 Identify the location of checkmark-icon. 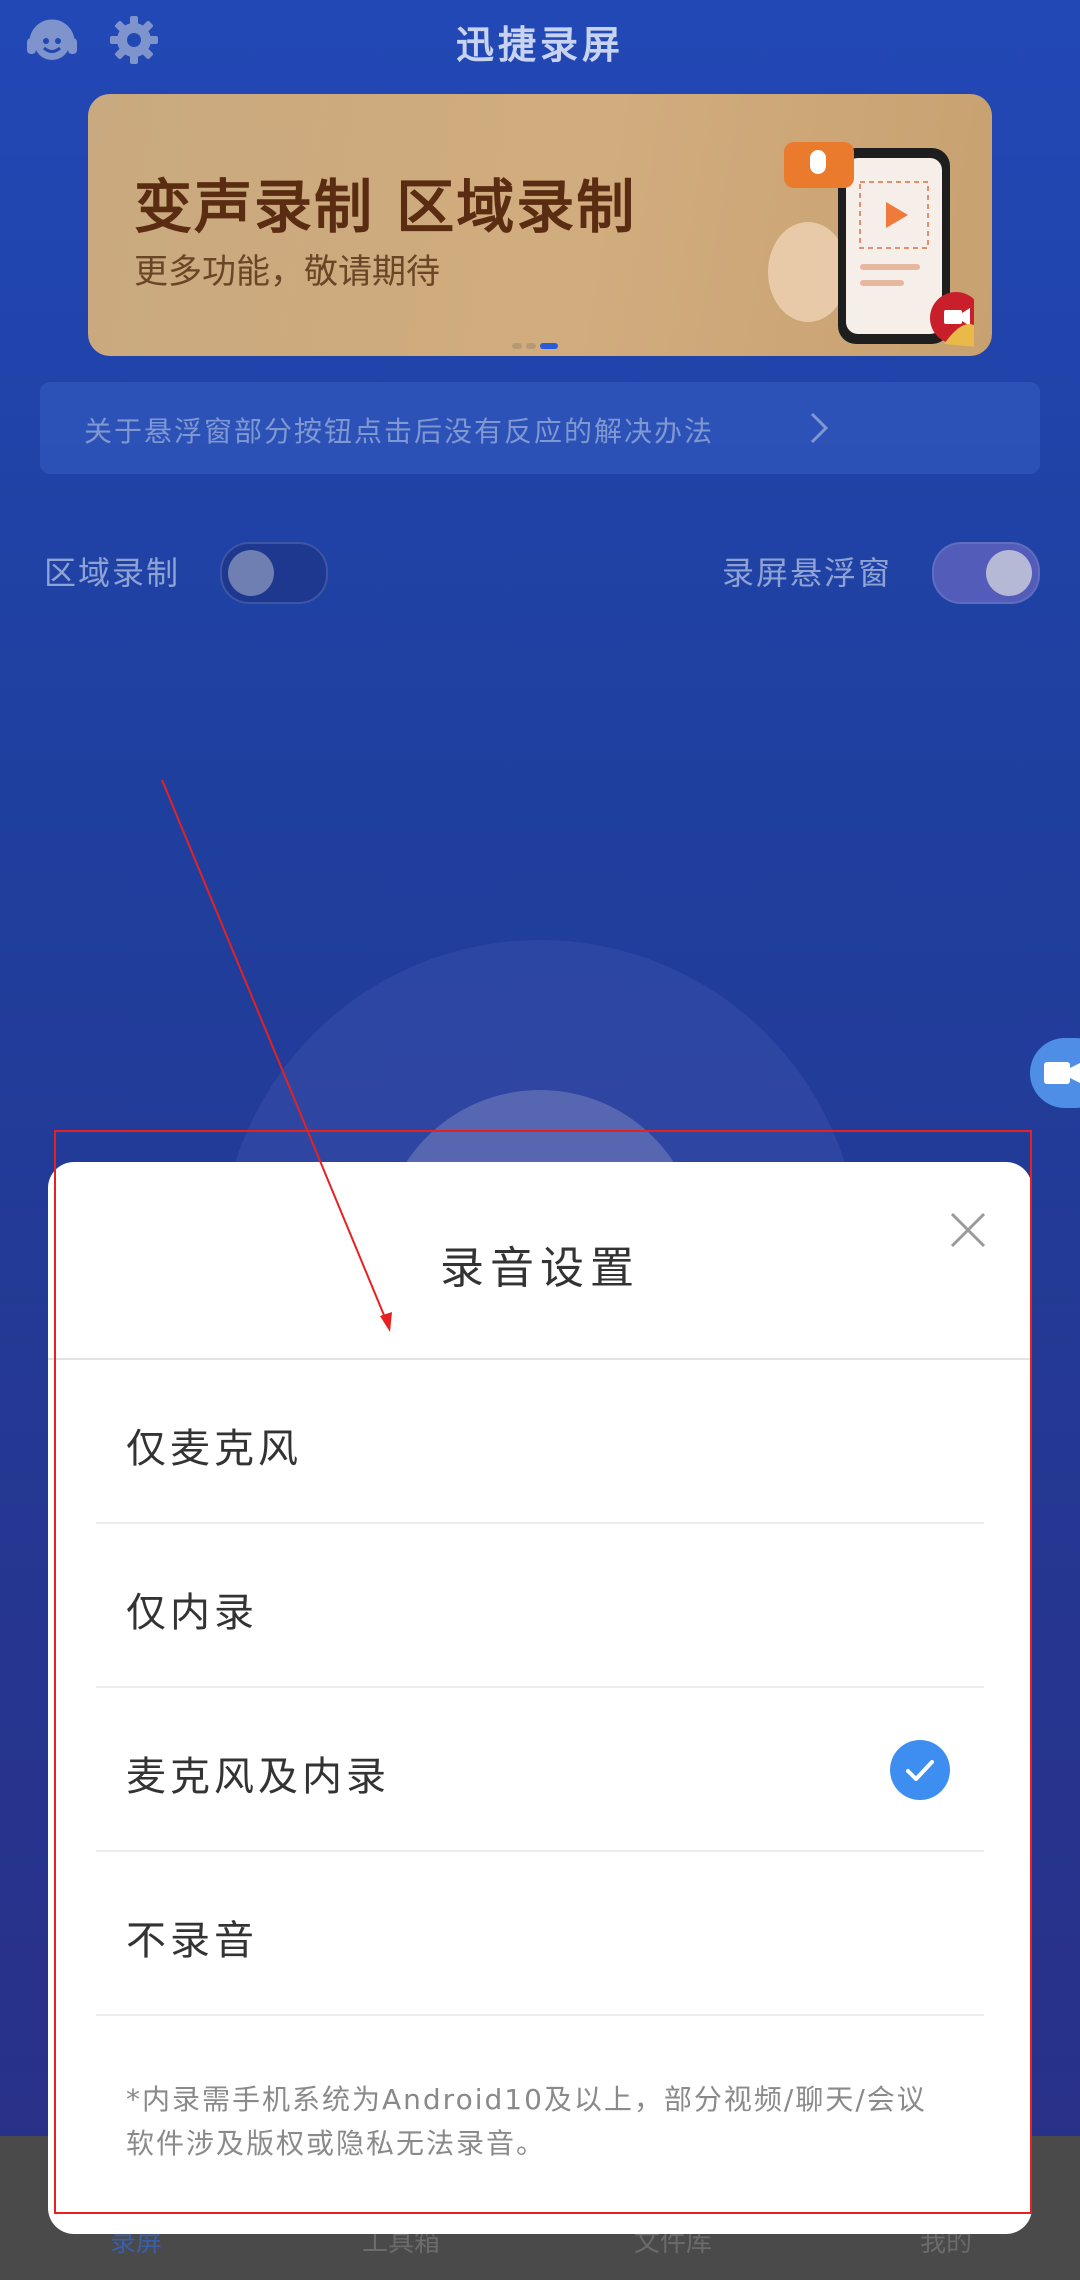
(920, 1770).